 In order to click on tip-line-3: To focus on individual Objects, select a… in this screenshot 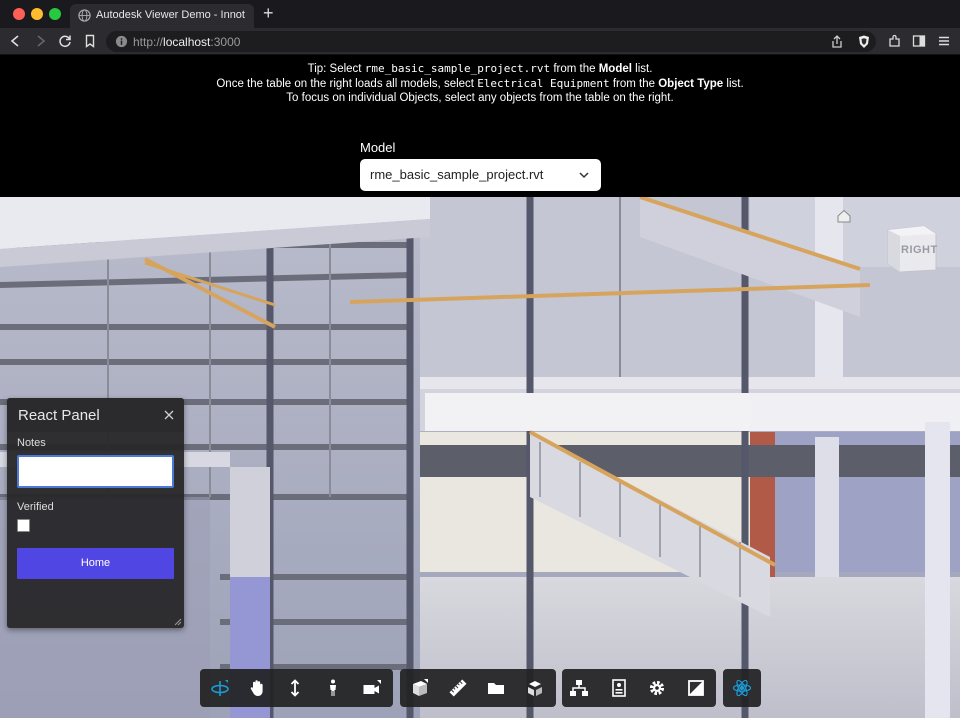, I will do `click(480, 98)`.